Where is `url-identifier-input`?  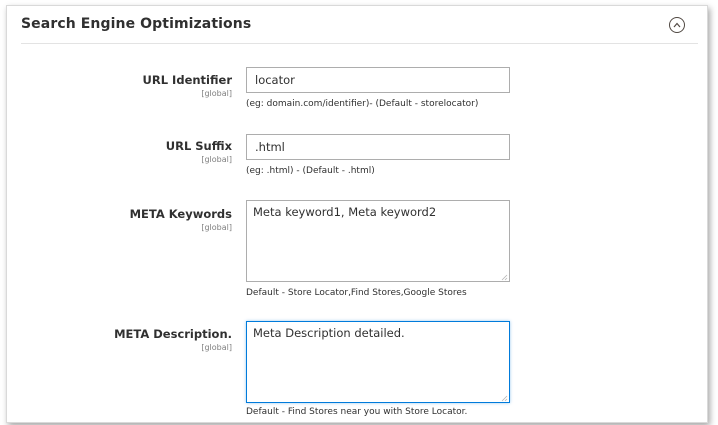 url-identifier-input is located at coordinates (378, 80).